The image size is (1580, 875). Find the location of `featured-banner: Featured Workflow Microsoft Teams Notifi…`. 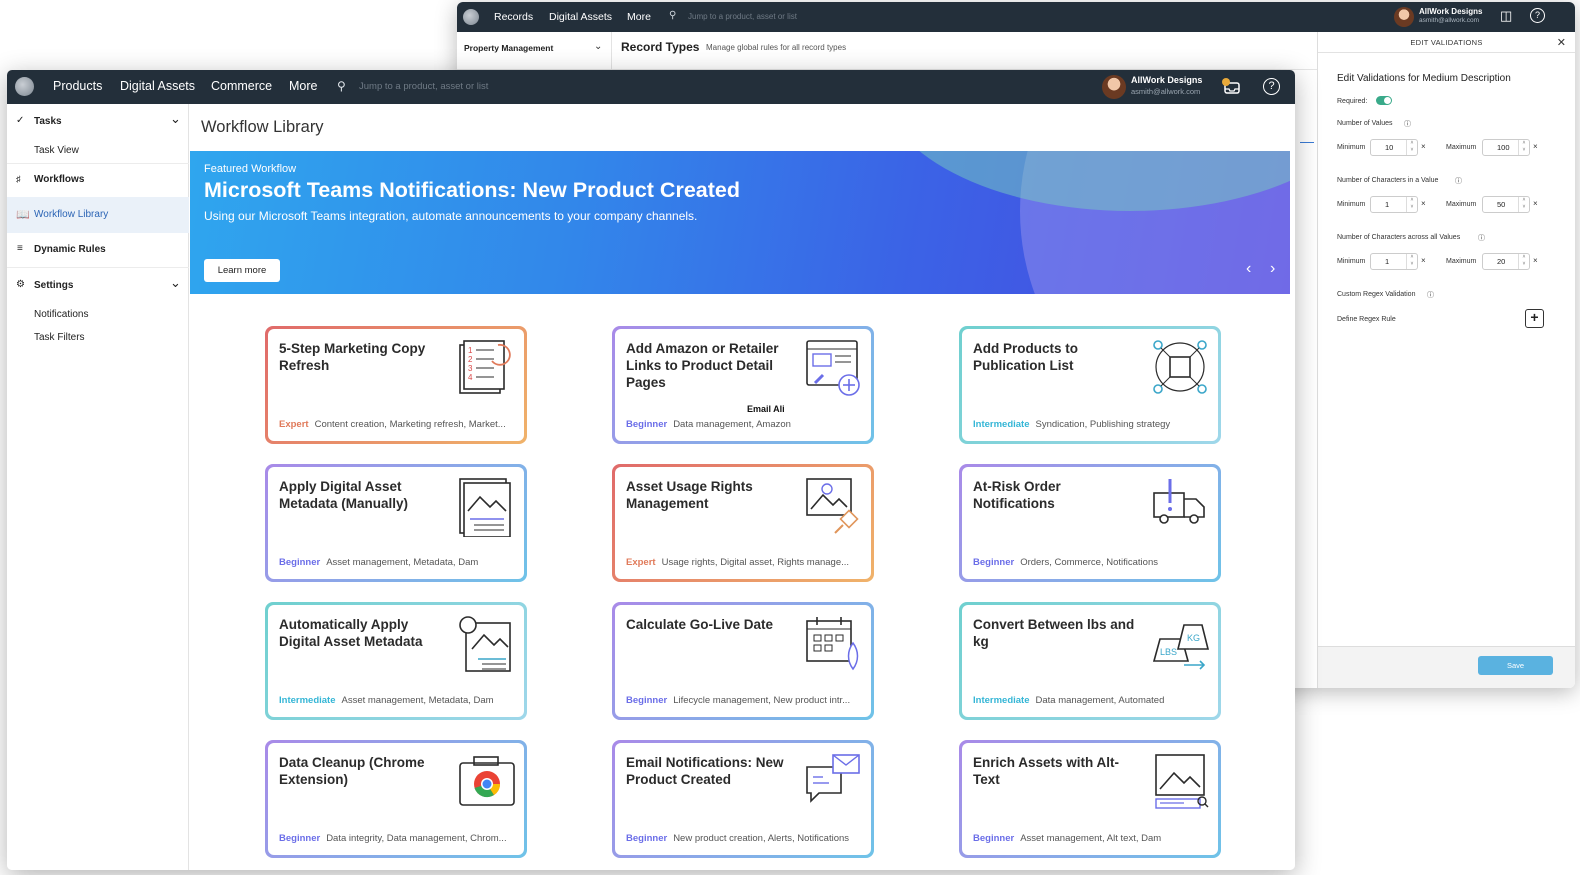

featured-banner: Featured Workflow Microsoft Teams Notifi… is located at coordinates (740, 222).